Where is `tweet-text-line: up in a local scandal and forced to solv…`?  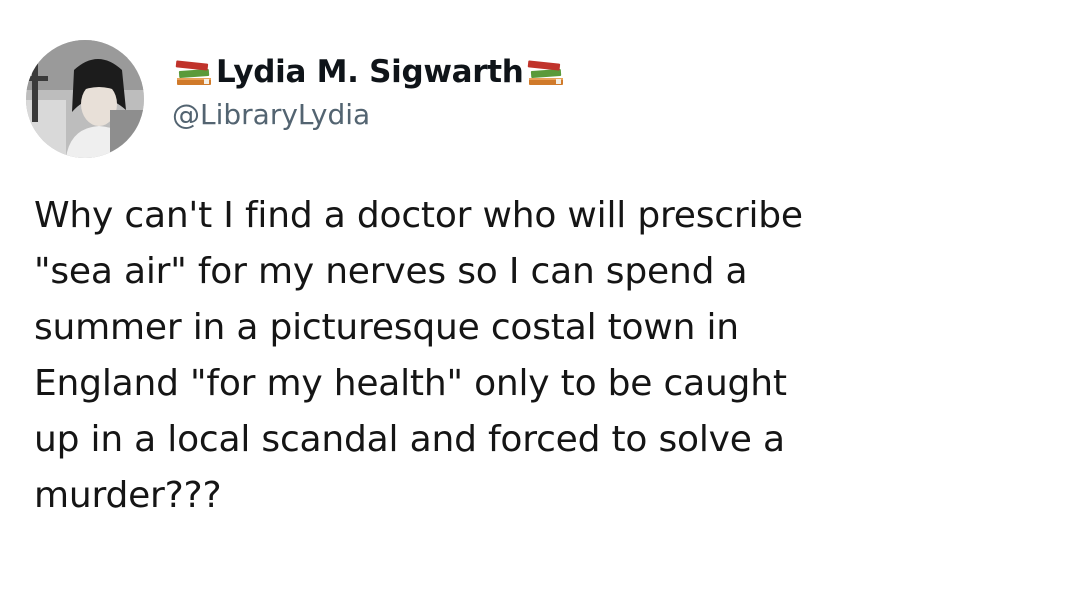
tweet-text-line: up in a local scandal and forced to solv… is located at coordinates (409, 439).